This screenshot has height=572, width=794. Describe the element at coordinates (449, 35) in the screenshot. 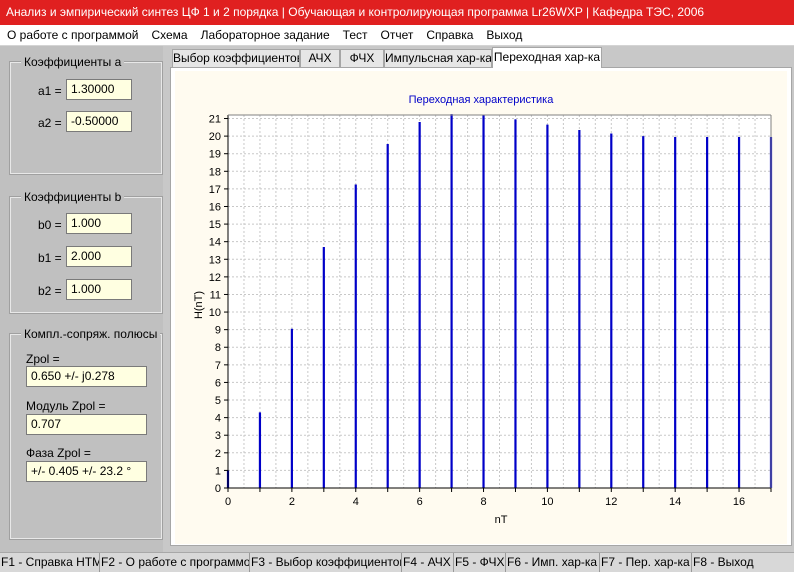

I see `menu-item-help: Справка` at that location.